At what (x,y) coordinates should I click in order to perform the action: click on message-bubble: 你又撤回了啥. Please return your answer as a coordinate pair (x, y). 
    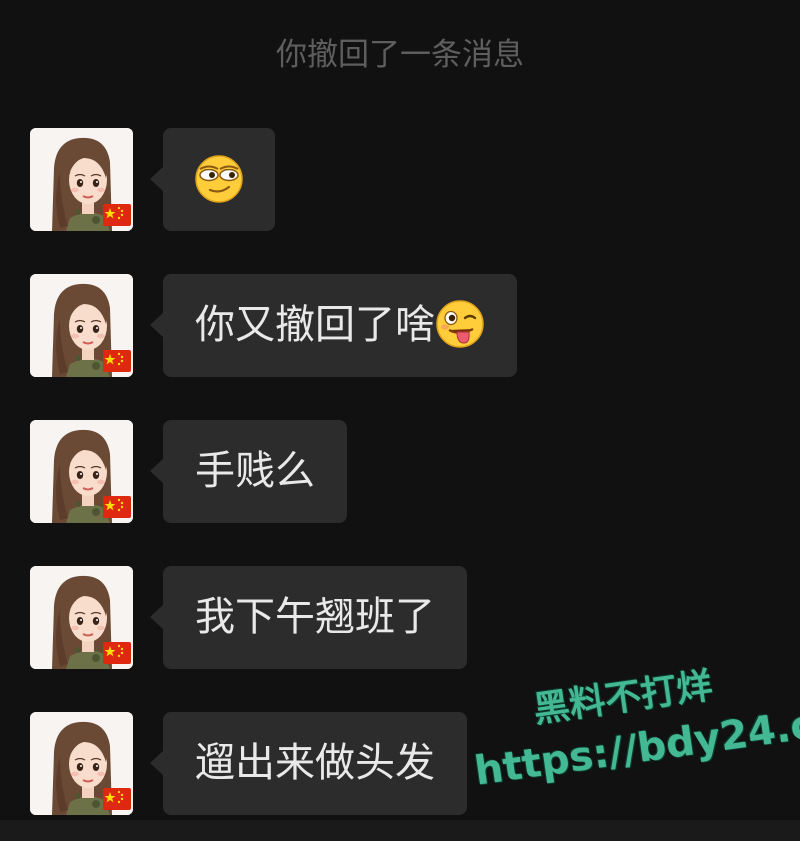
    Looking at the image, I should click on (333, 325).